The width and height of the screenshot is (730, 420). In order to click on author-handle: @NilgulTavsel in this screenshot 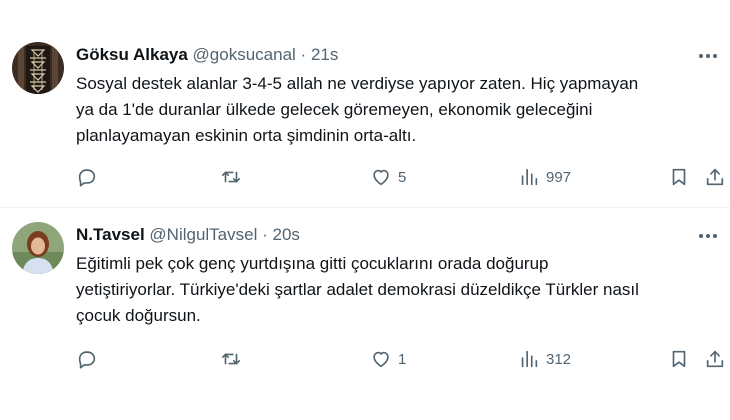, I will do `click(203, 234)`.